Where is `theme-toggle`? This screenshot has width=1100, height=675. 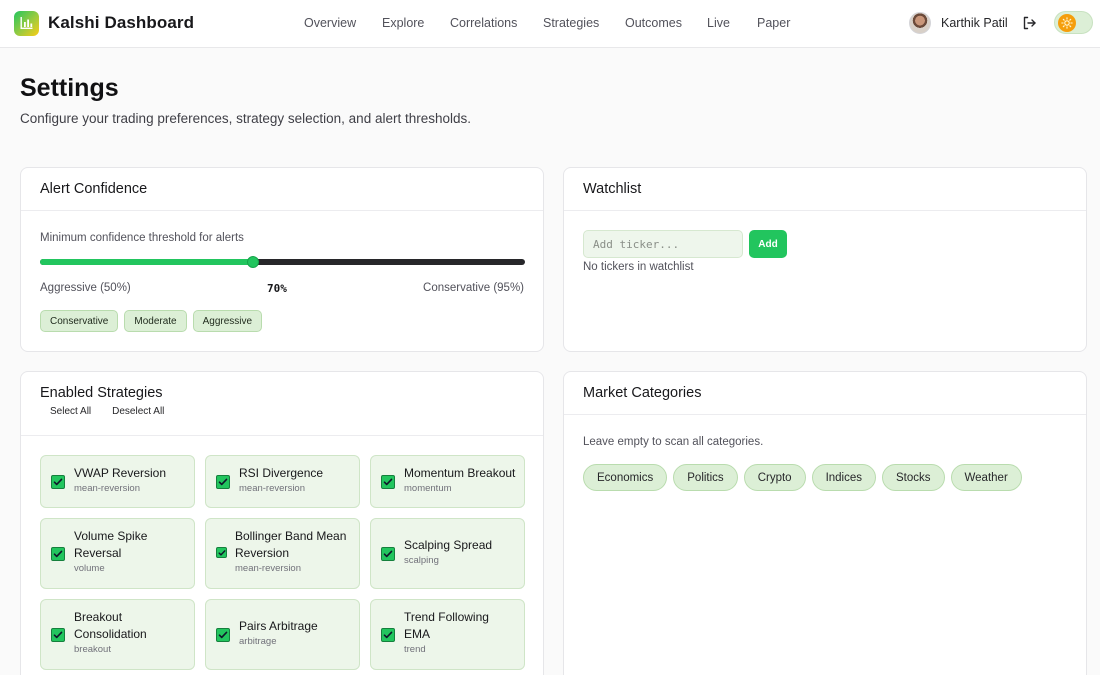 theme-toggle is located at coordinates (1073, 22).